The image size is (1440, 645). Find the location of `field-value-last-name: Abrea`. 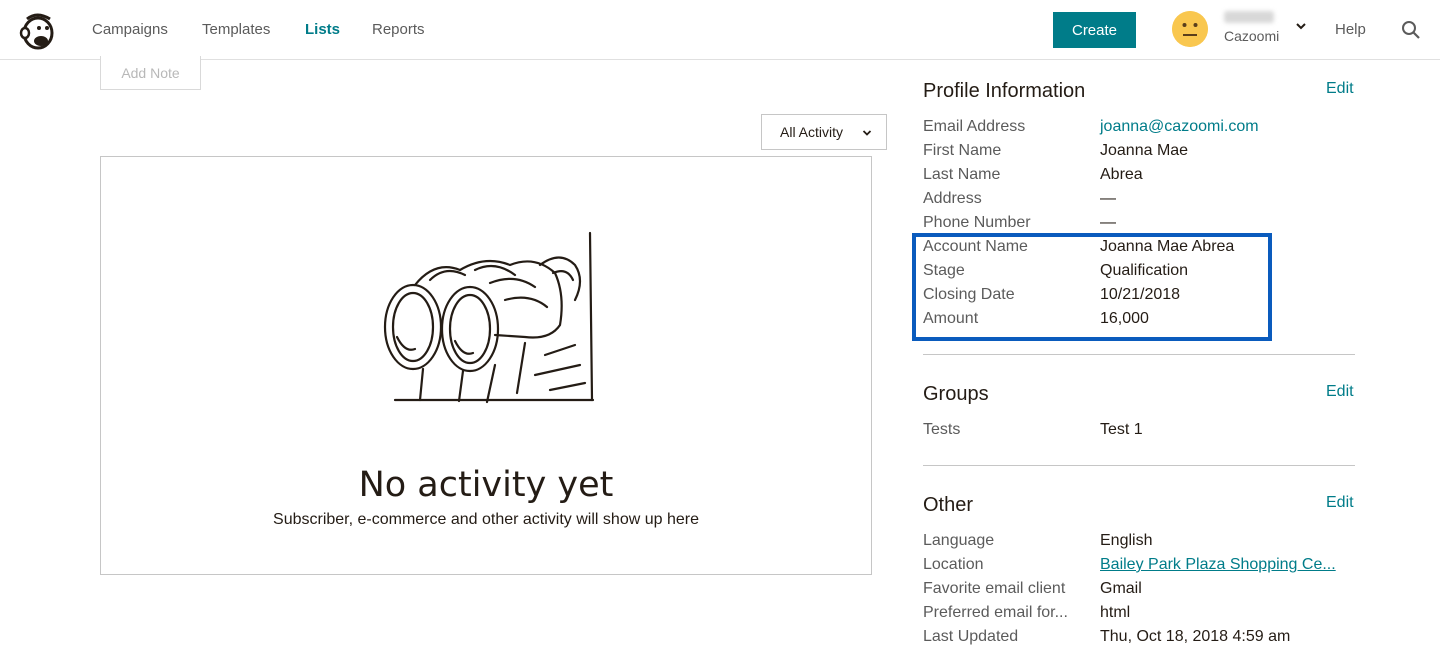

field-value-last-name: Abrea is located at coordinates (1121, 174).